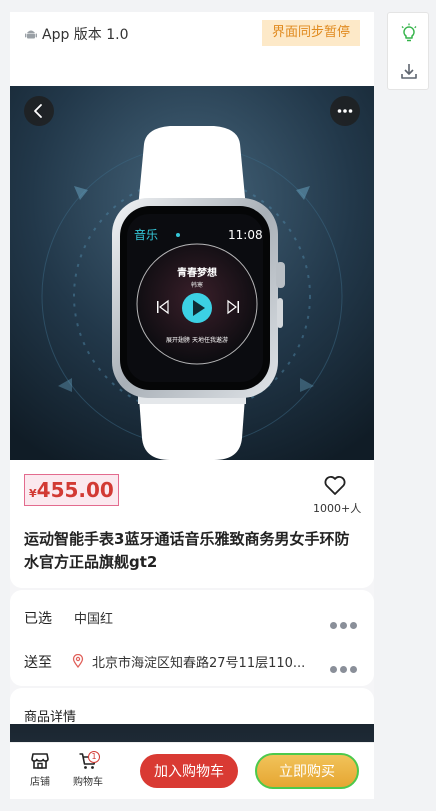 The height and width of the screenshot is (811, 436). What do you see at coordinates (335, 485) in the screenshot?
I see `heart-icon` at bounding box center [335, 485].